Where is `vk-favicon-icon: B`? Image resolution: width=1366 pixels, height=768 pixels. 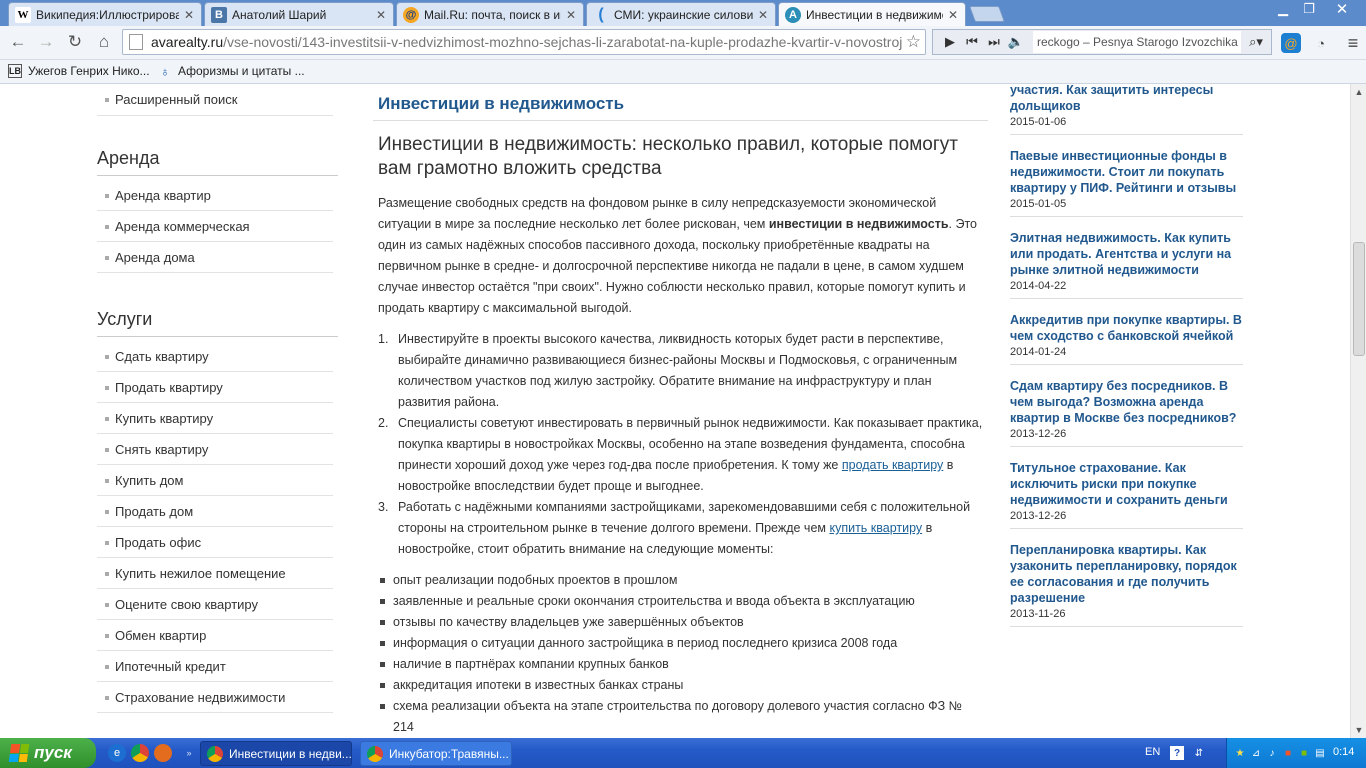
vk-favicon-icon: B is located at coordinates (219, 14).